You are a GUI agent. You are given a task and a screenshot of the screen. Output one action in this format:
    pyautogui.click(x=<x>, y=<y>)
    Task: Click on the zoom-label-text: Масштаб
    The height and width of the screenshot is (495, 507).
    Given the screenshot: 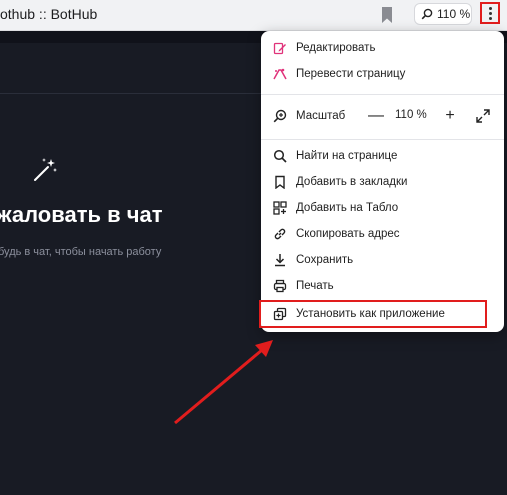 What is the action you would take?
    pyautogui.click(x=321, y=116)
    